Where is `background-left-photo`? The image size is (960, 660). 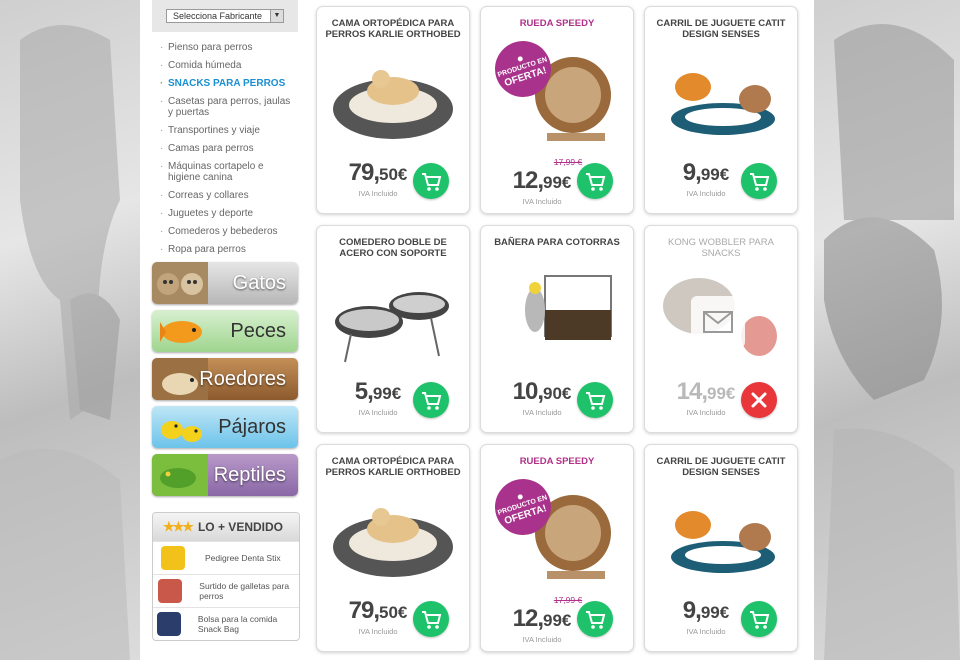
background-left-photo is located at coordinates (70, 330).